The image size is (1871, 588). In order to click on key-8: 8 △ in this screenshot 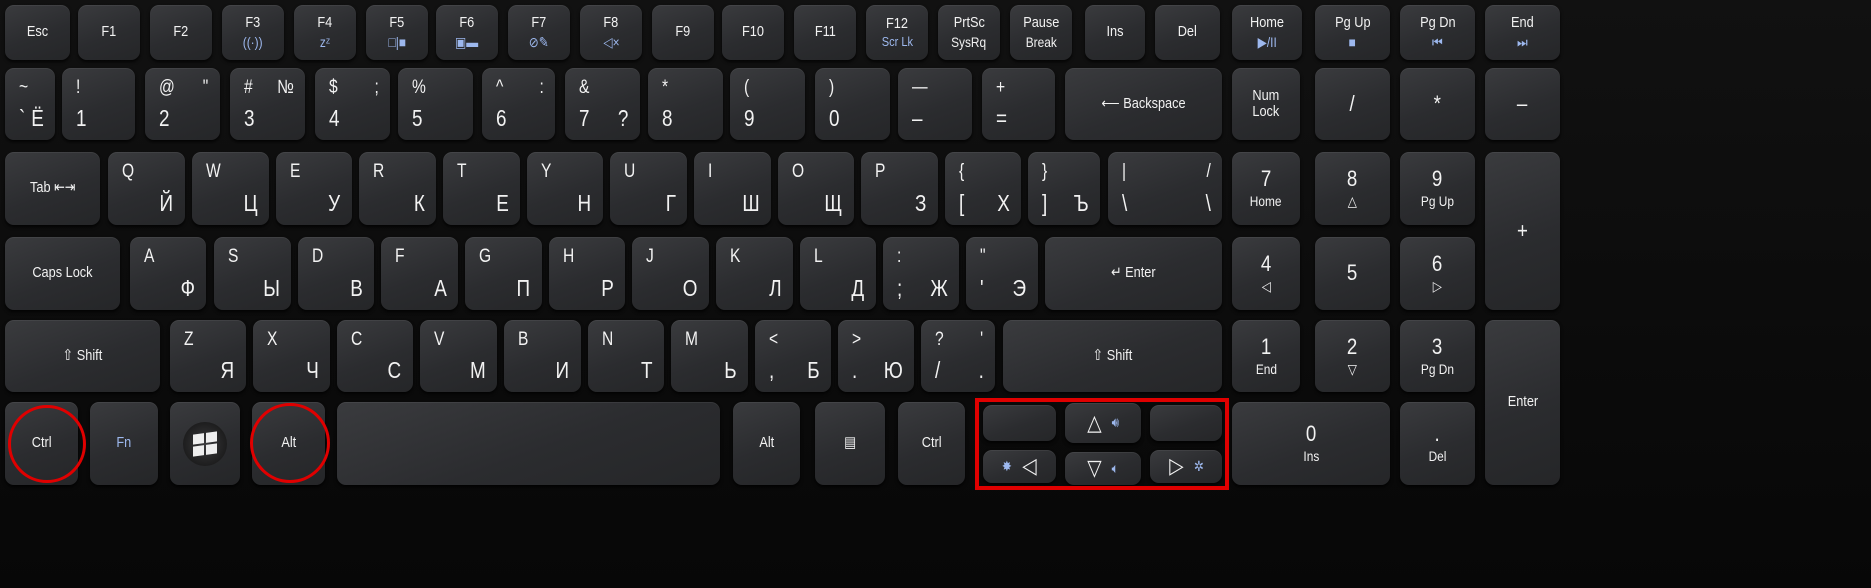, I will do `click(1352, 188)`.